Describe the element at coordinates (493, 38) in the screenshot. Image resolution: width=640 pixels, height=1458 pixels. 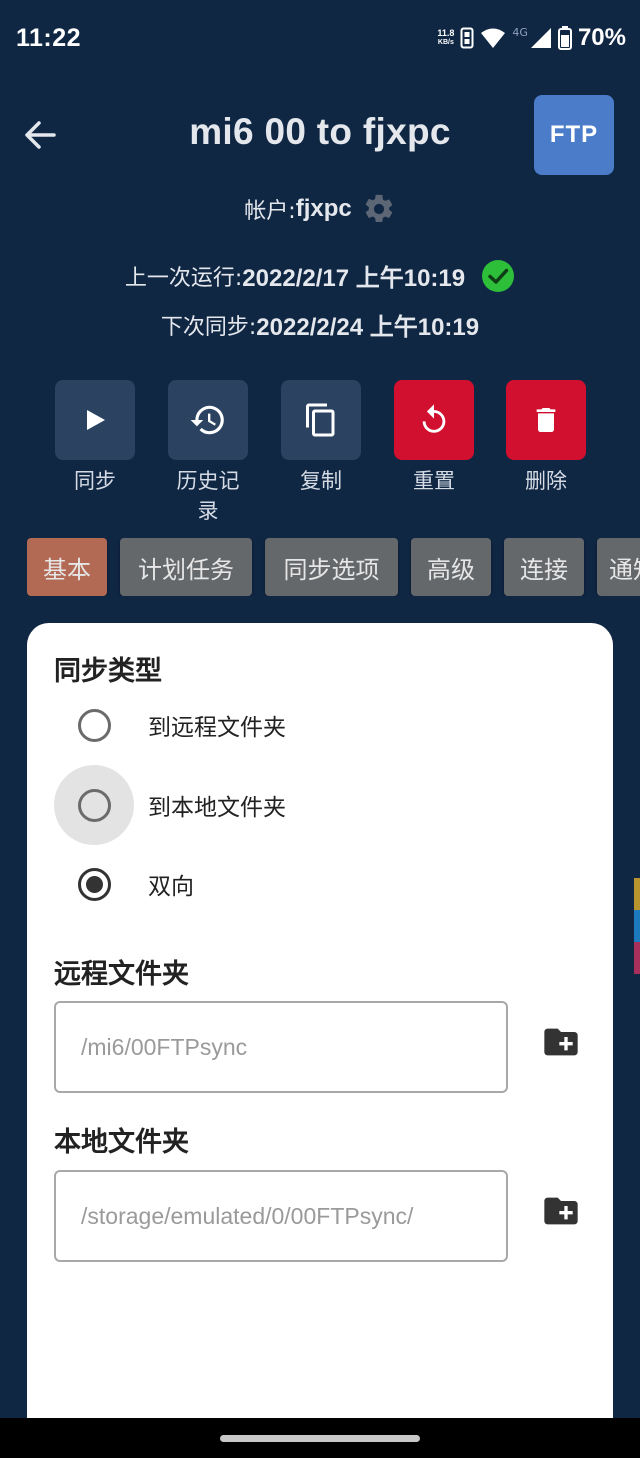
I see `wifi-icon` at that location.